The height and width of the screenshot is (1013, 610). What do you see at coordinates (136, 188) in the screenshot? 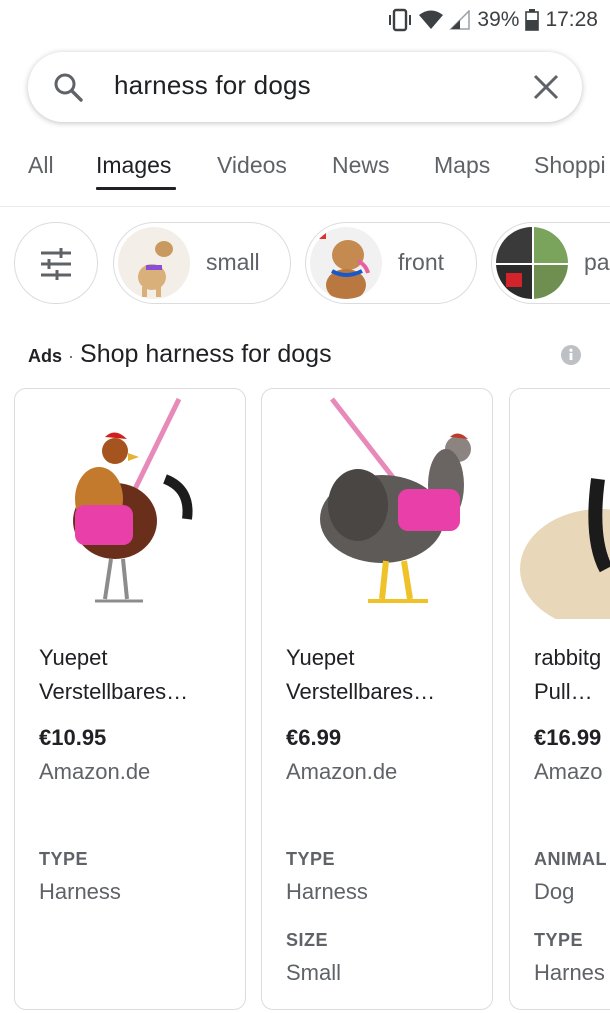
I see `active-tab-indicator` at bounding box center [136, 188].